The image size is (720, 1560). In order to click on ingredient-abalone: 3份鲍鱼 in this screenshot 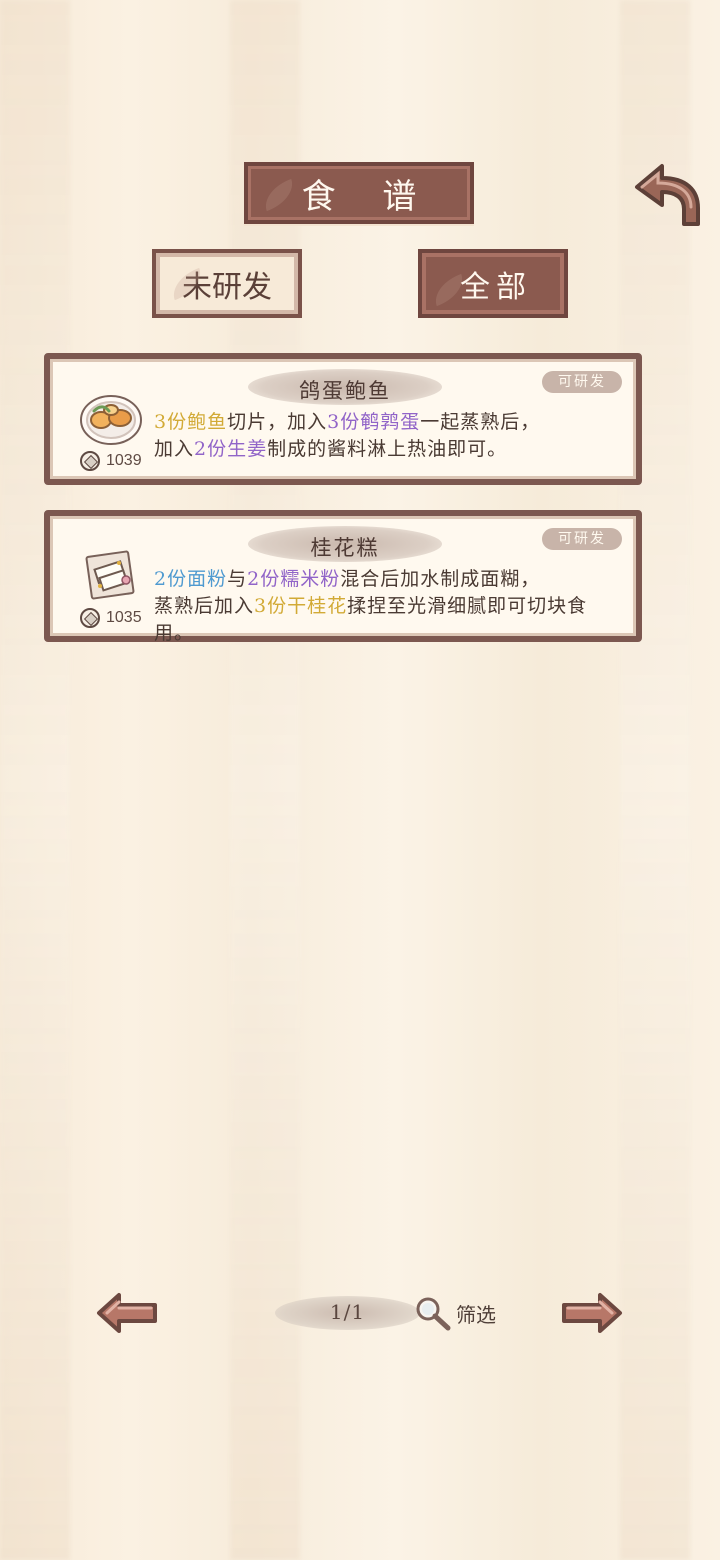, I will do `click(191, 422)`.